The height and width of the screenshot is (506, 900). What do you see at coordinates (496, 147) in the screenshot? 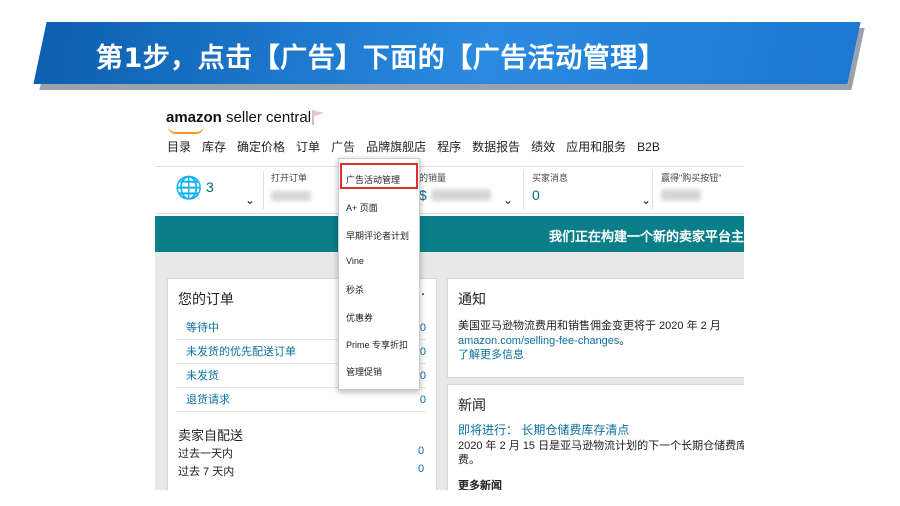
I see `nav-reports: 数据报告` at bounding box center [496, 147].